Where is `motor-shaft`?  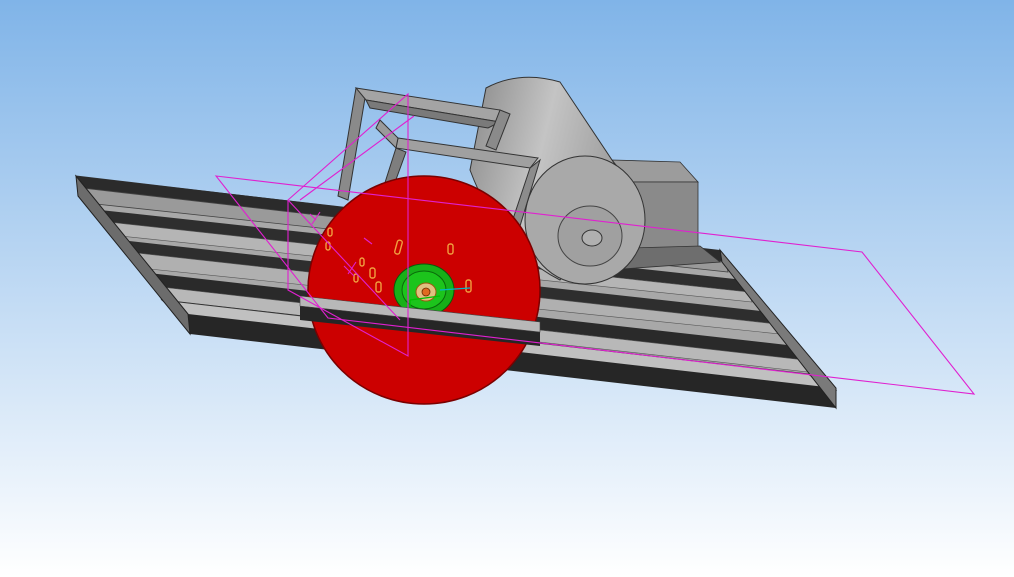 motor-shaft is located at coordinates (592, 238).